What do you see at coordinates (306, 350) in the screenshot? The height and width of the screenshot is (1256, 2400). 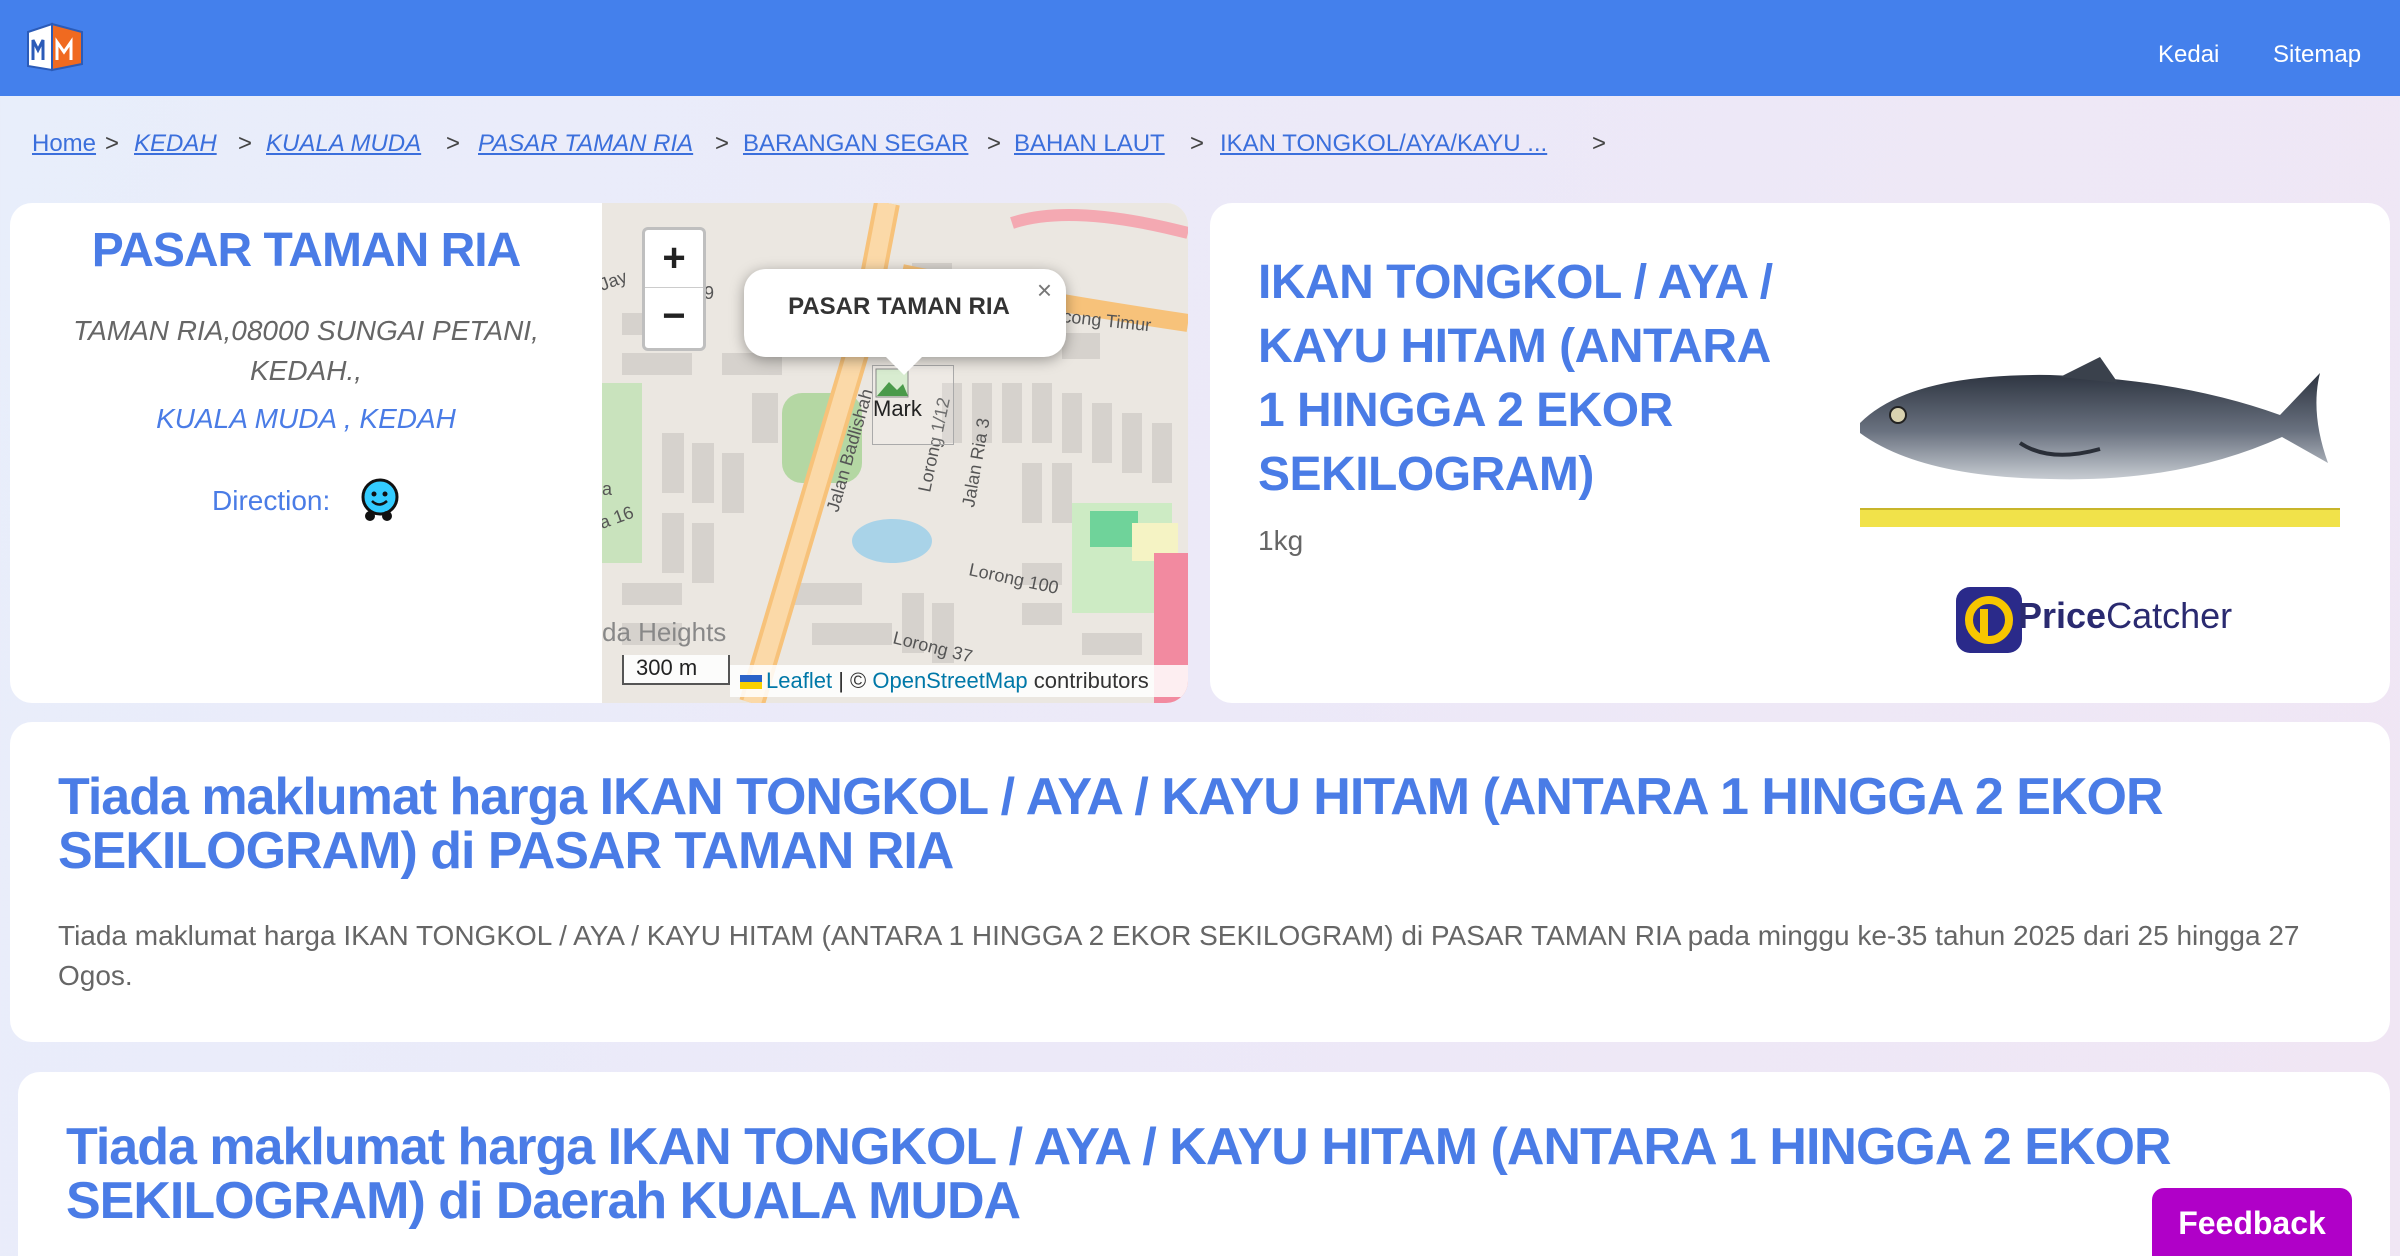 I see `market-address: TAMAN RIA,08000 SUNGAI PETANI, KEDAH.,` at bounding box center [306, 350].